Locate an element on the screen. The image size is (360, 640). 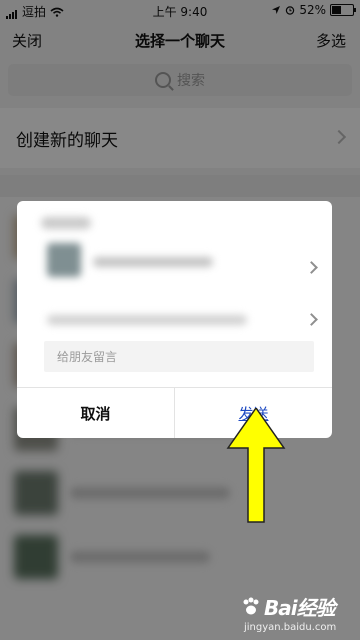
watermark-brand: Bai经验 is located at coordinates (300, 608).